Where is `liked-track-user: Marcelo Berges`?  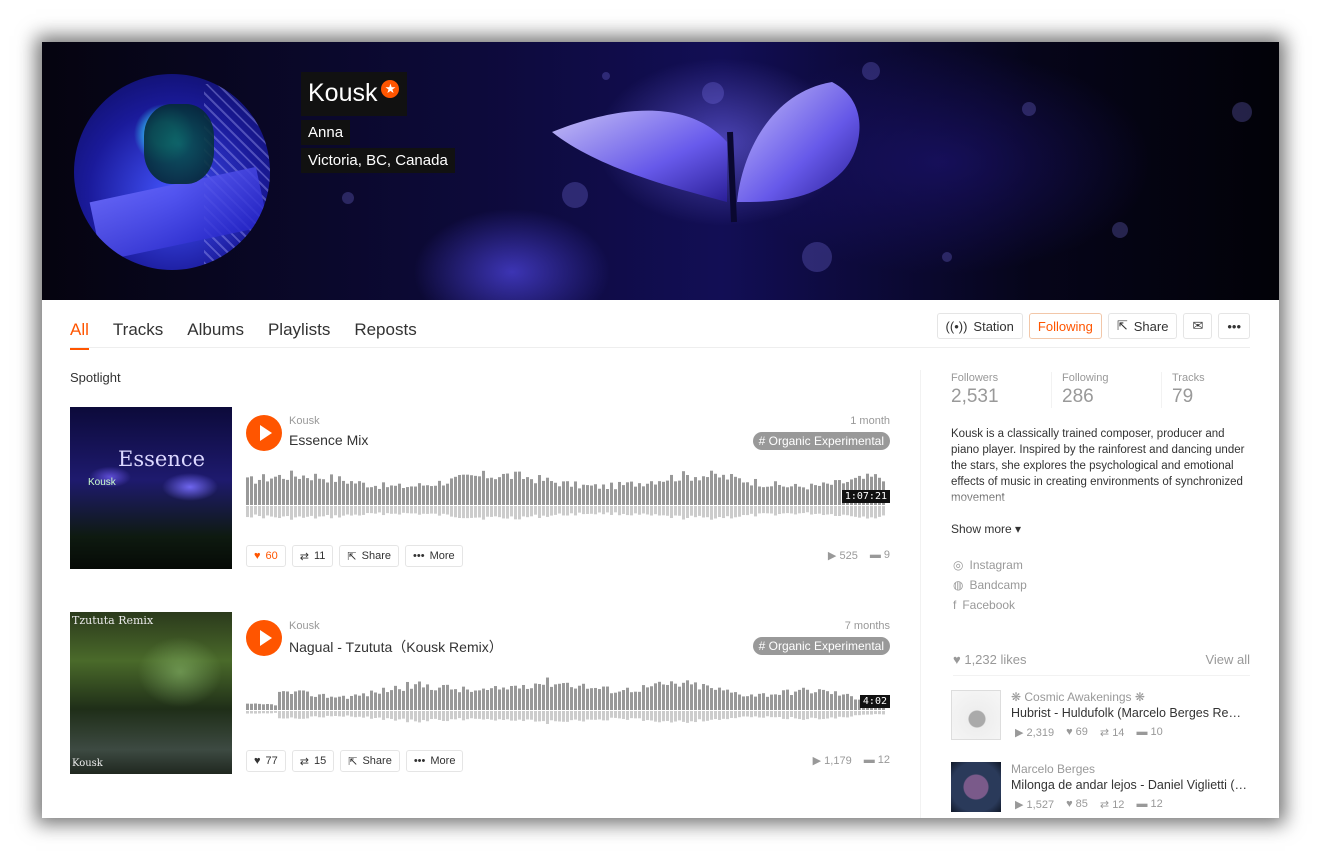
liked-track-user: Marcelo Berges is located at coordinates (1053, 769).